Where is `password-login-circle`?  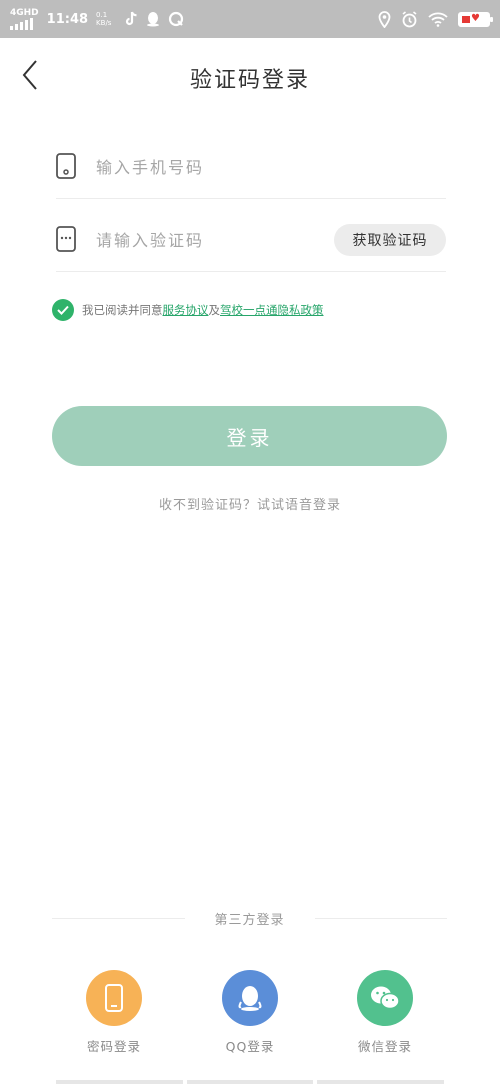
password-login-circle is located at coordinates (114, 998).